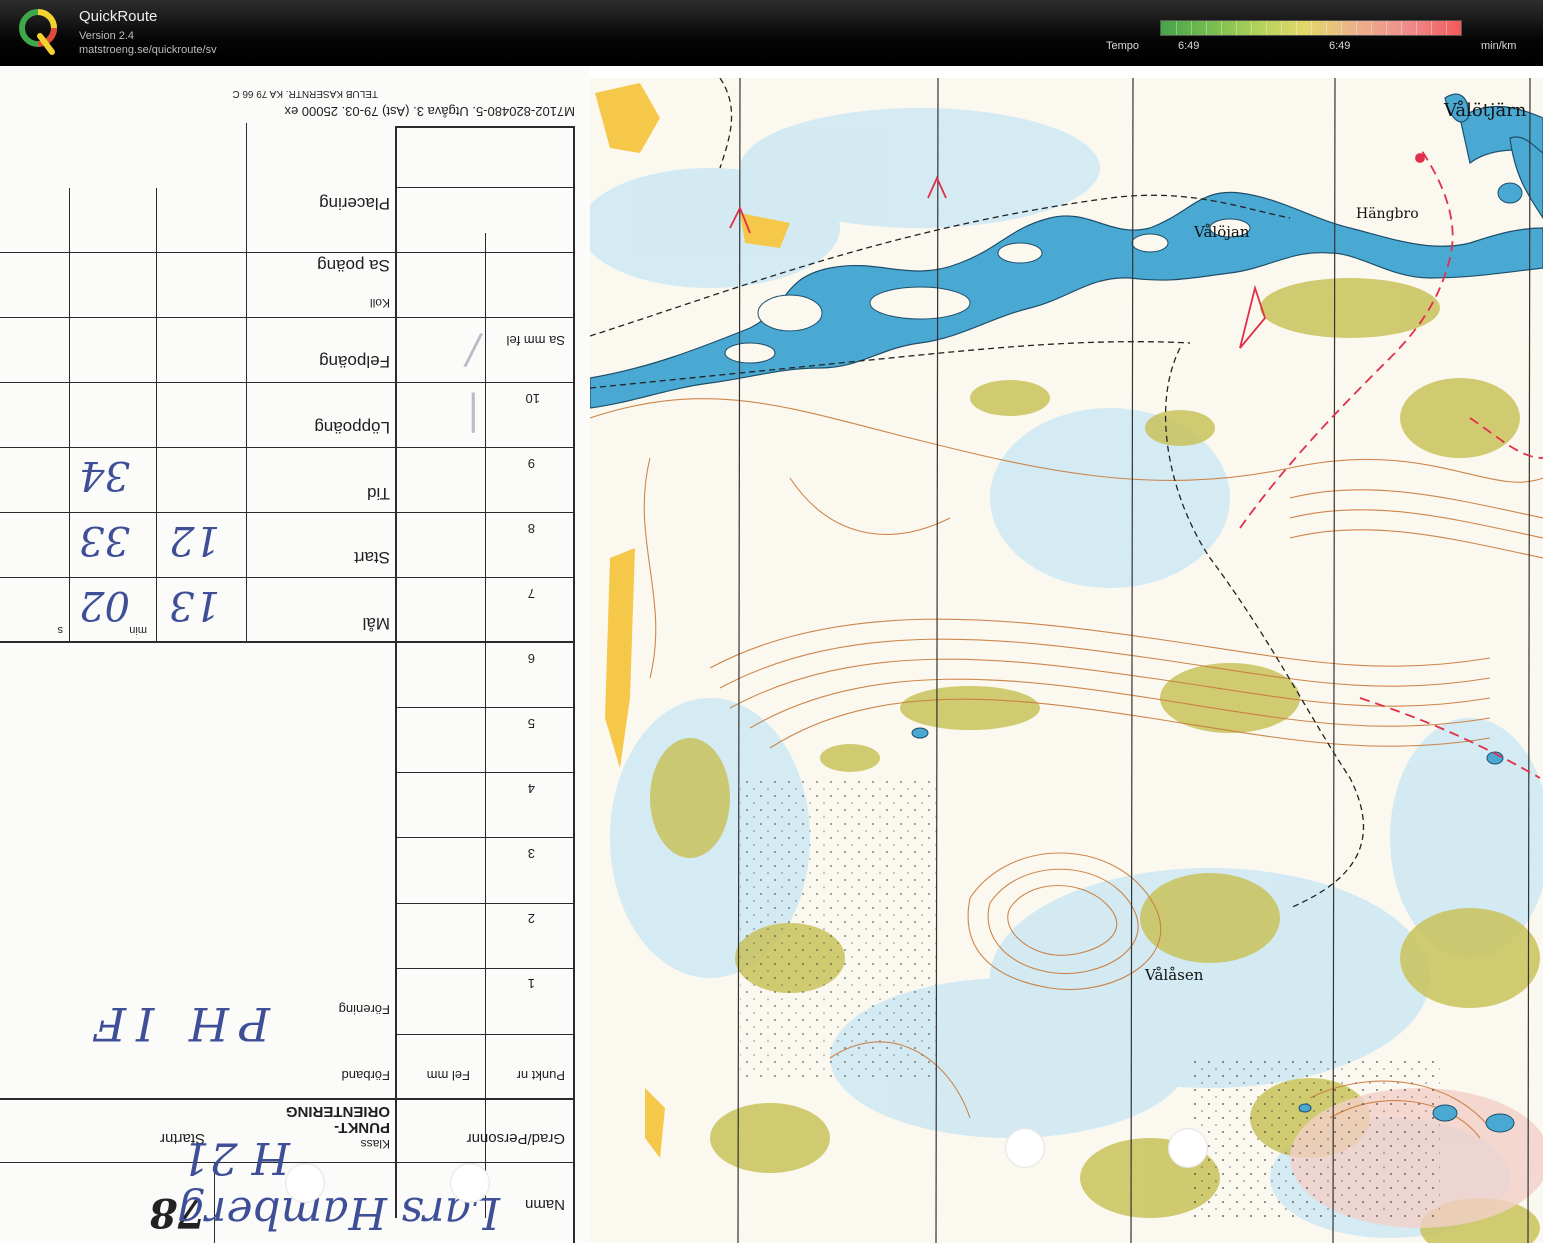  Describe the element at coordinates (531, 658) in the screenshot. I see `control-number: 6` at that location.